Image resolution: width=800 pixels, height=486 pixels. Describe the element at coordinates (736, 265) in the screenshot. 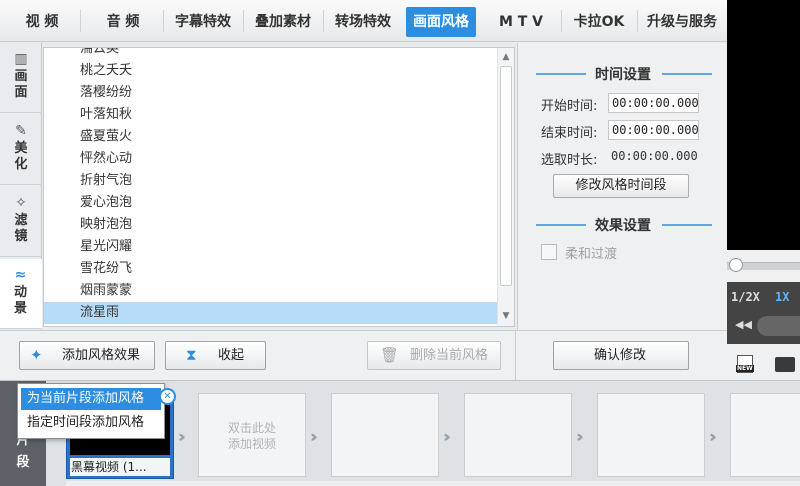

I see `seek-handle` at that location.